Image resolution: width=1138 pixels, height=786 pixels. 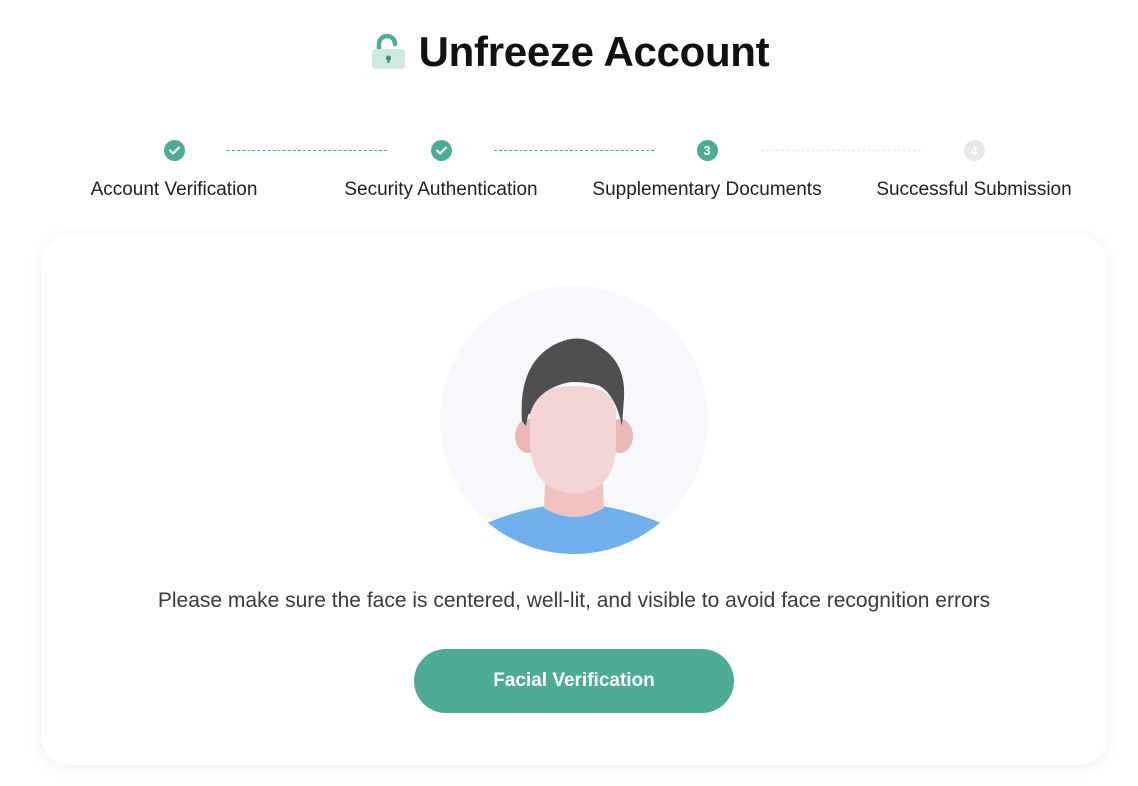 I want to click on page-header: Unfreeze Account, so click(x=569, y=52).